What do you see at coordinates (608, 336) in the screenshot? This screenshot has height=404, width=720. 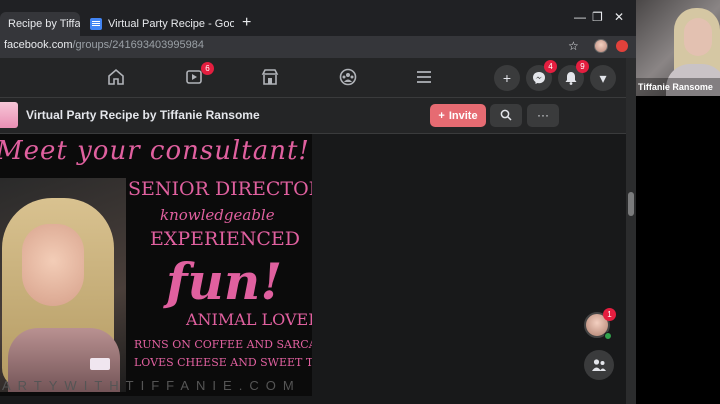 I see `online-status-dot` at bounding box center [608, 336].